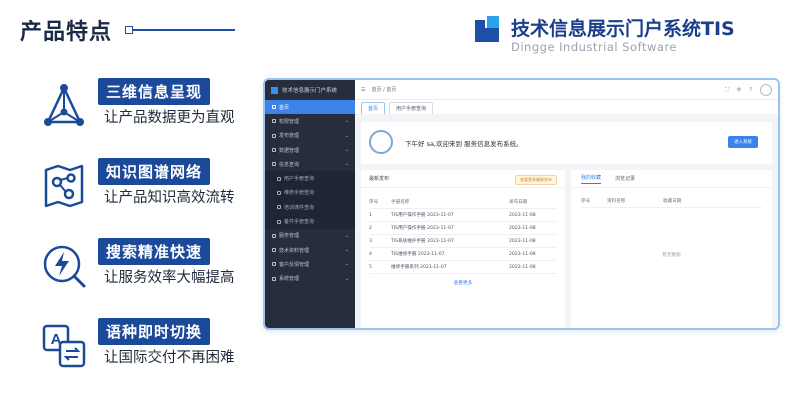 The image size is (800, 410). What do you see at coordinates (536, 180) in the screenshot?
I see `view-more-tag: 查看更多最新发布` at bounding box center [536, 180].